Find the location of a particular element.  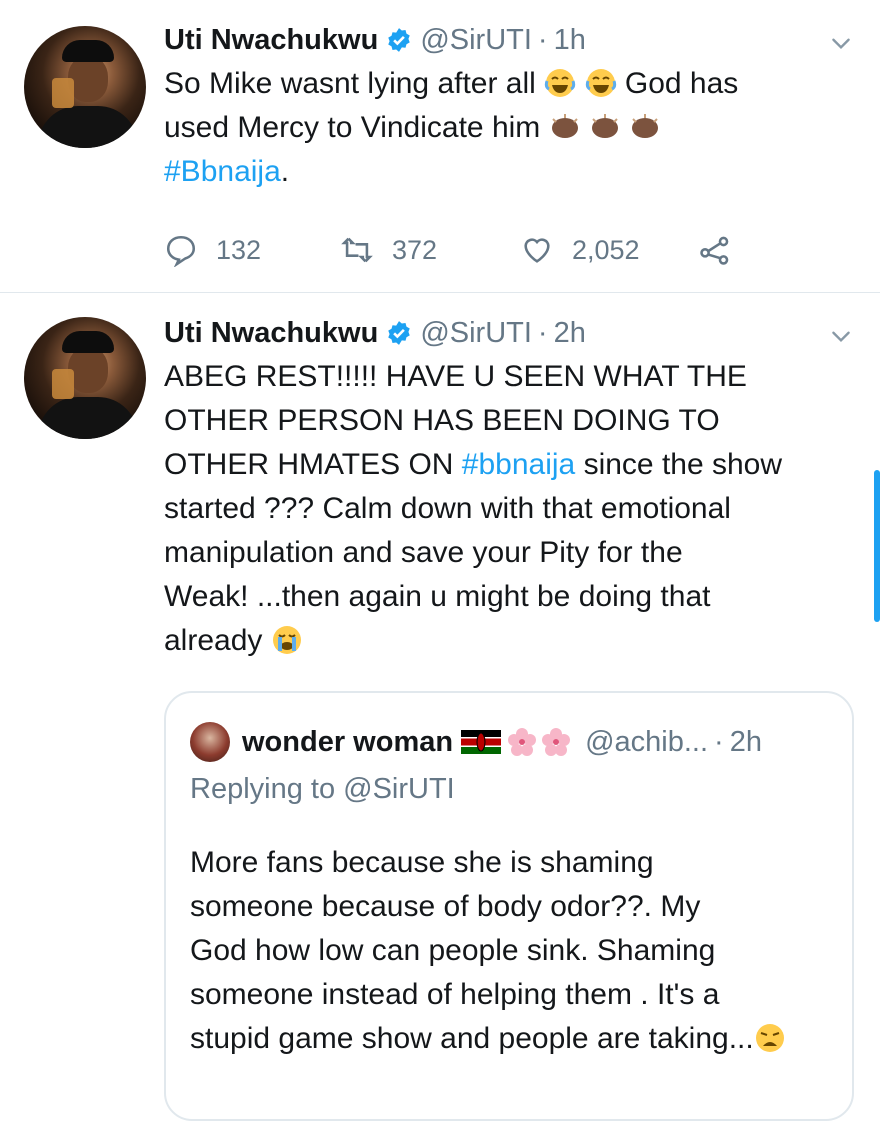

timestamp: 2h is located at coordinates (570, 333).